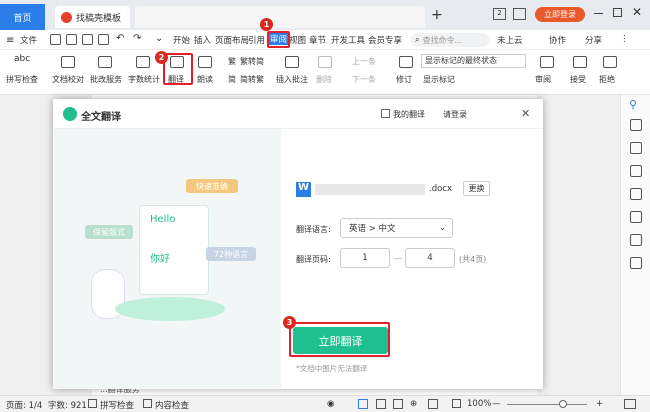  What do you see at coordinates (385, 40) in the screenshot?
I see `menu-vip: 会员专享` at bounding box center [385, 40].